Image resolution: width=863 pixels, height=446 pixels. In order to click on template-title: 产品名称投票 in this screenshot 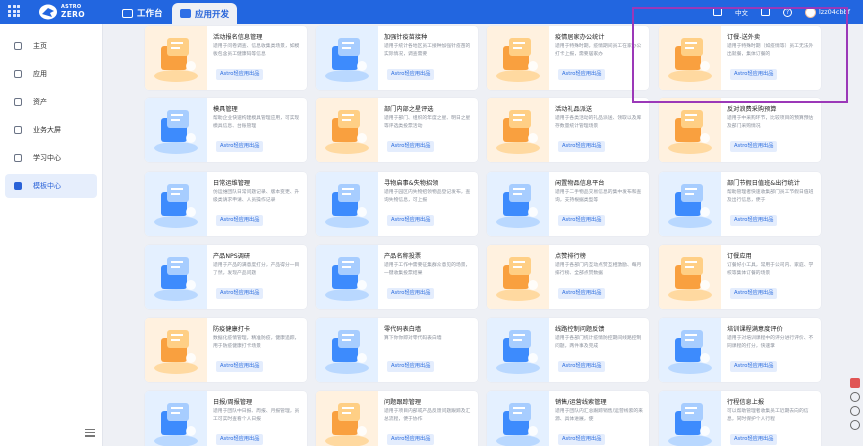, I will do `click(403, 256)`.